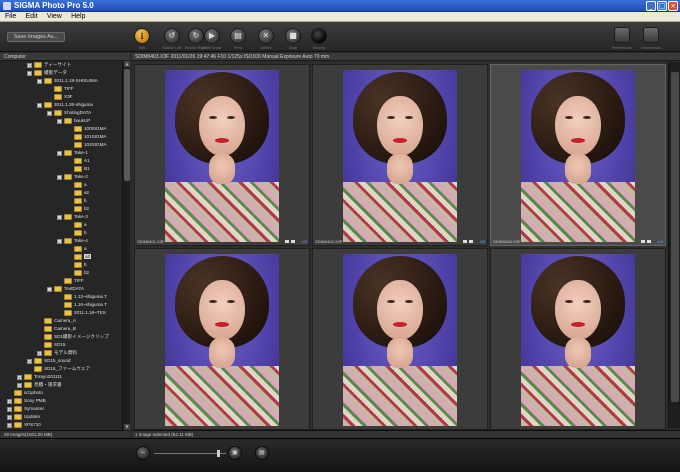  Describe the element at coordinates (190, 453) in the screenshot. I see `thumbnail-size-slider` at that location.